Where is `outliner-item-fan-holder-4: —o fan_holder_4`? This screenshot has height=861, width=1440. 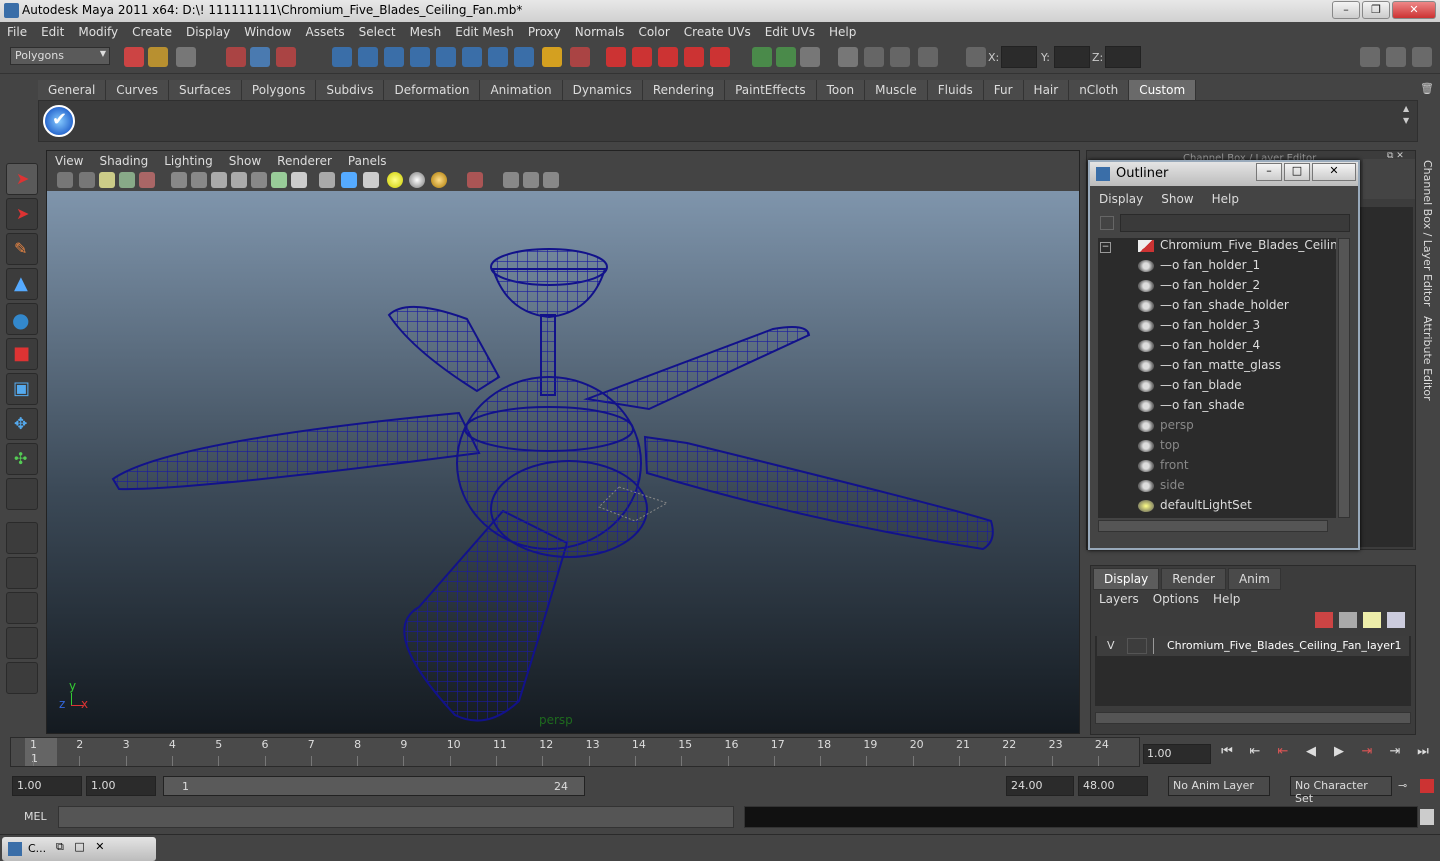
outliner-item-fan-holder-4: —o fan_holder_4 is located at coordinates (1199, 348).